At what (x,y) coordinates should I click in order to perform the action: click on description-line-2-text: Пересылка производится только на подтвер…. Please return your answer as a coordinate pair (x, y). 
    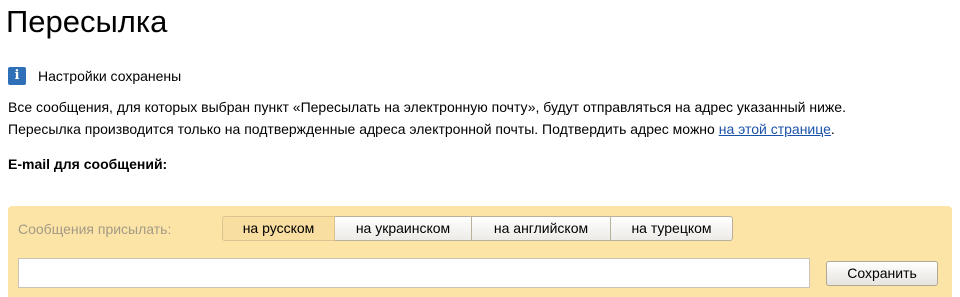
    Looking at the image, I should click on (363, 129).